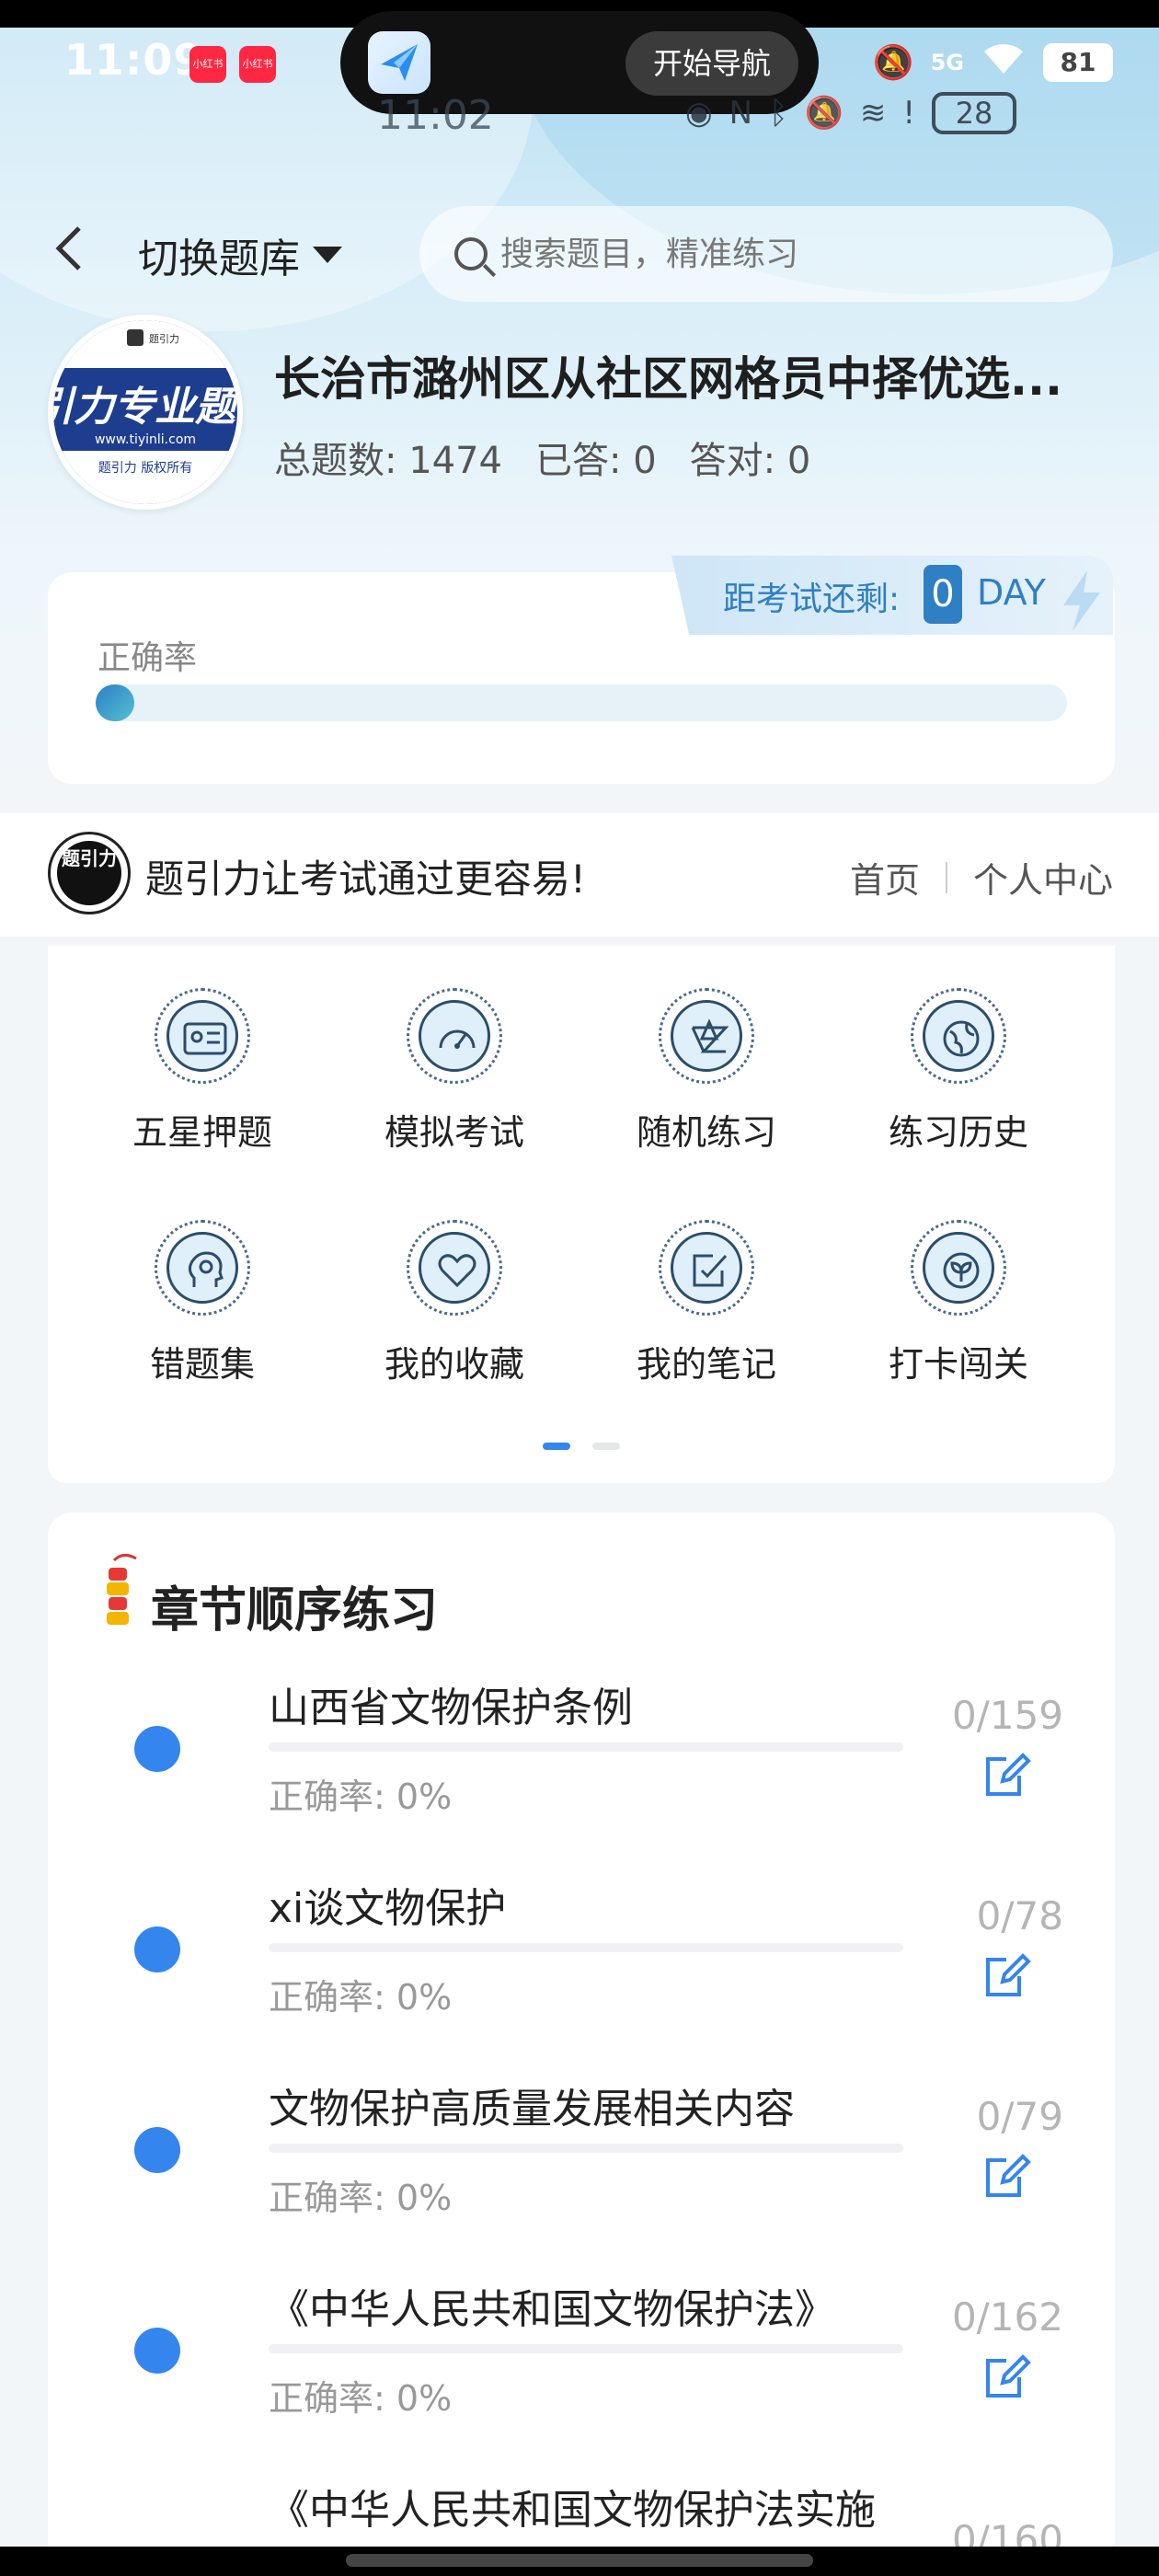 The image size is (1159, 2576). What do you see at coordinates (1007, 2317) in the screenshot?
I see `chapter-count: 0/162` at bounding box center [1007, 2317].